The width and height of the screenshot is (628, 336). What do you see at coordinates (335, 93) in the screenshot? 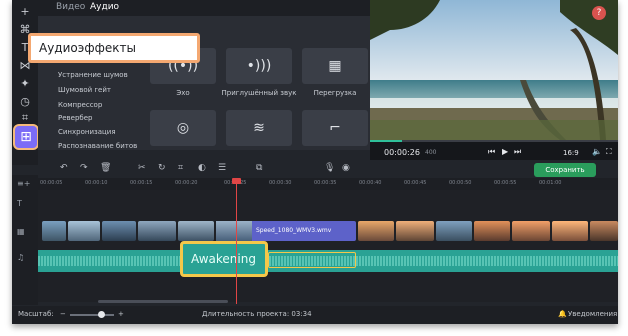
I see `effect-overdrive-label: Перегрузка` at bounding box center [335, 93].